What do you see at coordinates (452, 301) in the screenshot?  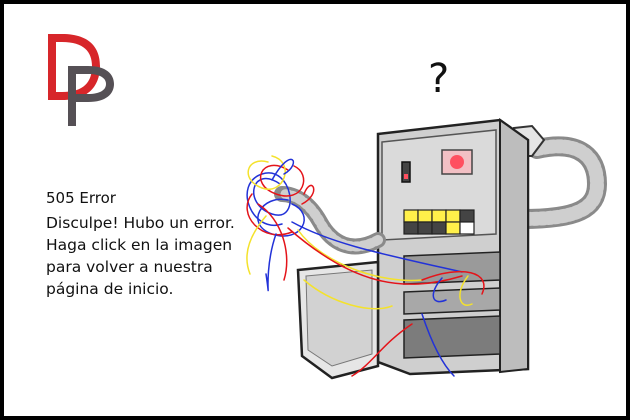 I see `middle-shelf` at bounding box center [452, 301].